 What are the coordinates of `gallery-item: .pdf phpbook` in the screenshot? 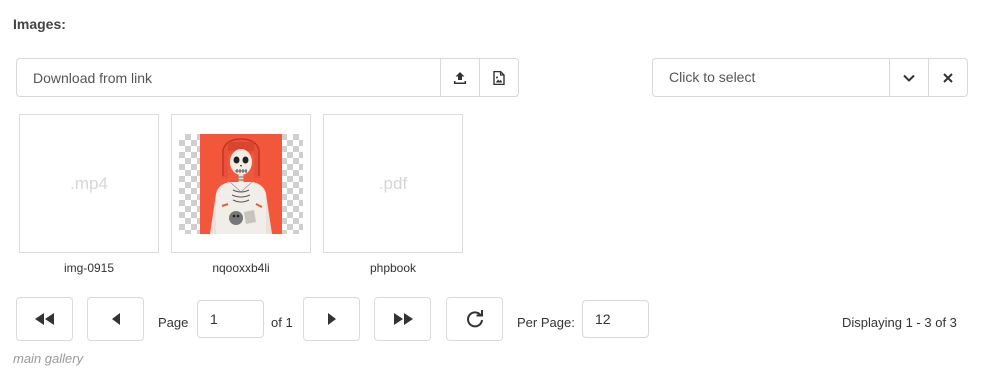 It's located at (393, 194).